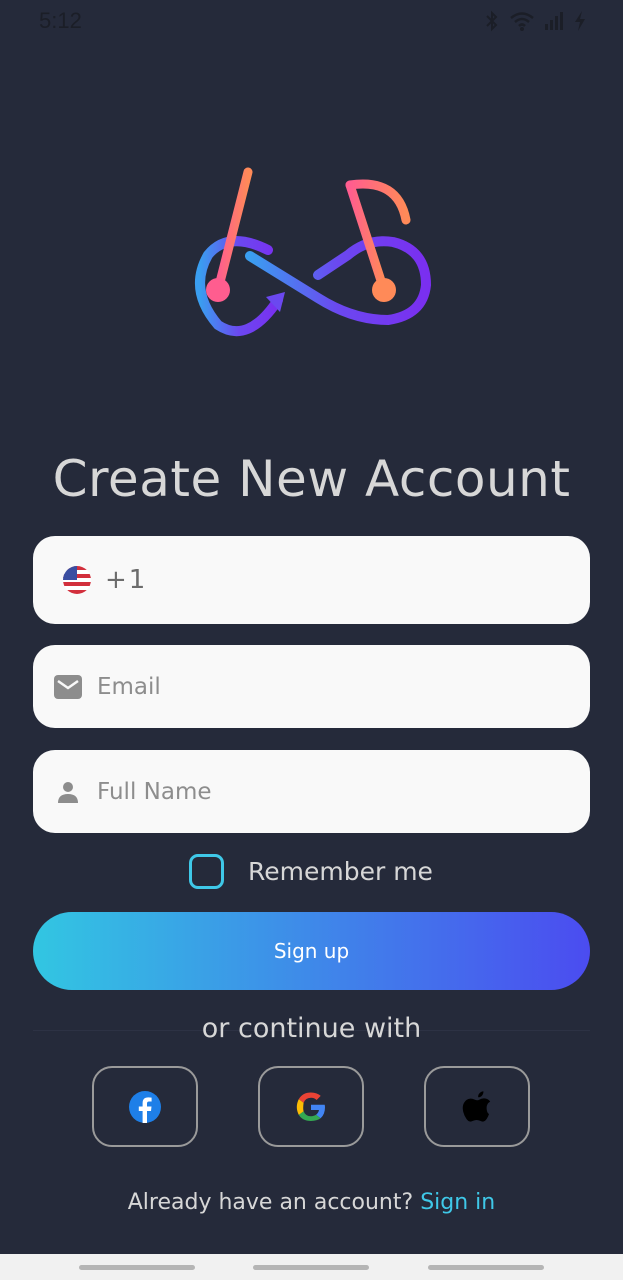 Image resolution: width=623 pixels, height=1280 pixels. I want to click on or-continue-with: or continue with, so click(311, 1028).